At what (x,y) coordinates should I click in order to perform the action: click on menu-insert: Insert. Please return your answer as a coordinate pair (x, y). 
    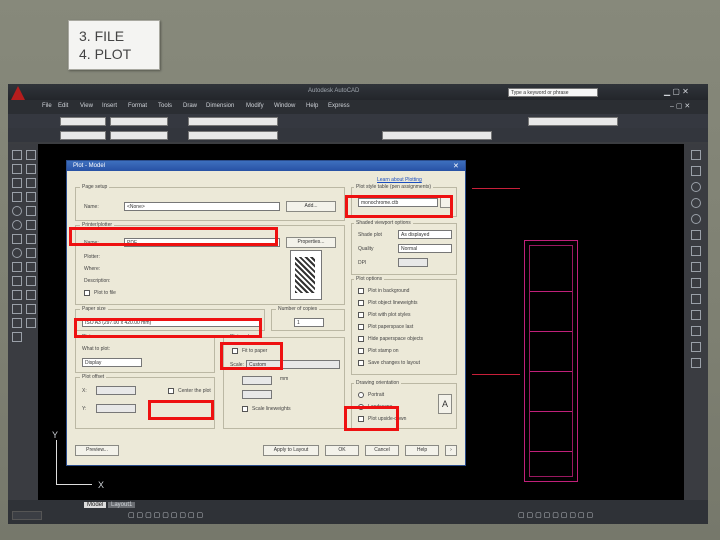
    Looking at the image, I should click on (109, 106).